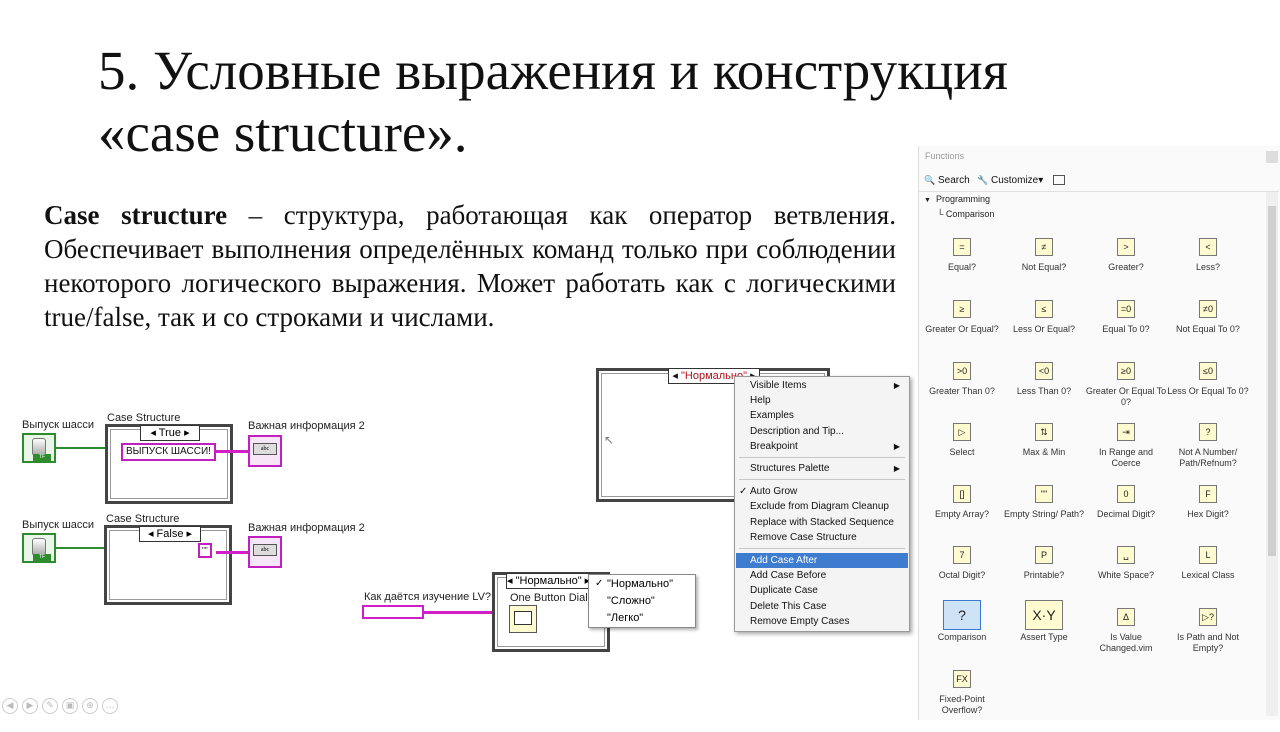 The image size is (1280, 732). I want to click on case-selector-2: ◂ False ▸, so click(170, 534).